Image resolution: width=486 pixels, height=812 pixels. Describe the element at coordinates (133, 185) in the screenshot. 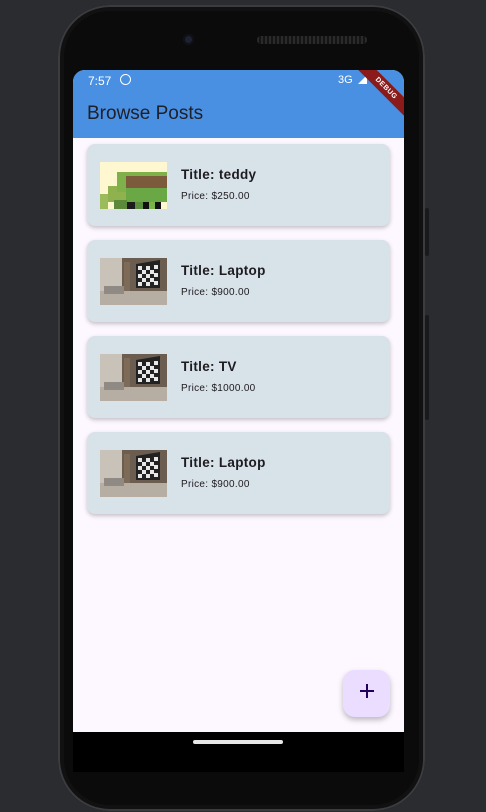

I see `teddy-image` at that location.